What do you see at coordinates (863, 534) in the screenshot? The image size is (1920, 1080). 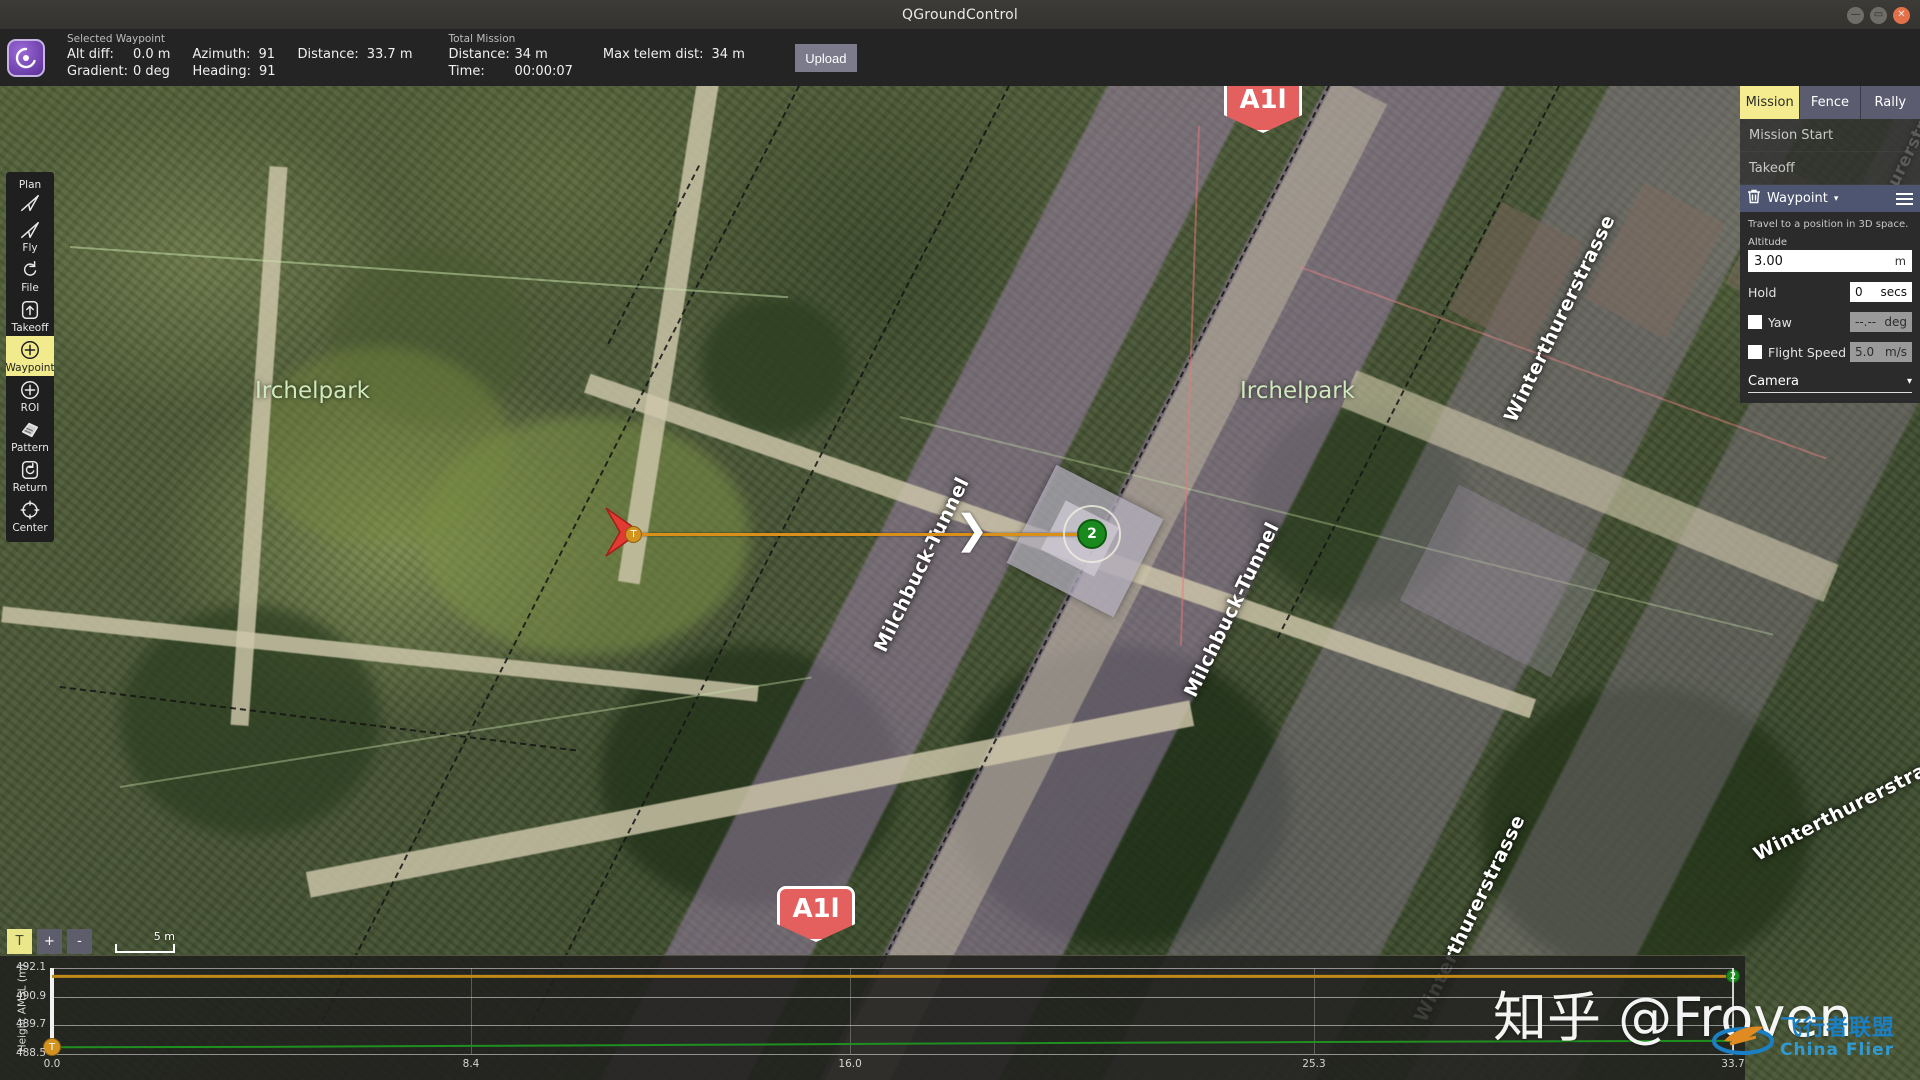 I see `mission-path-line` at bounding box center [863, 534].